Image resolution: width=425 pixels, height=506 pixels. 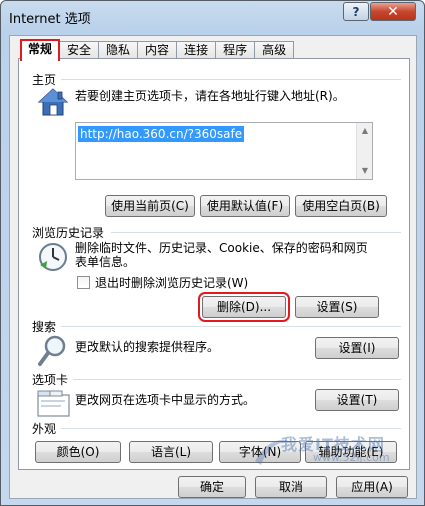 I want to click on tabs-separator, so click(x=237, y=379).